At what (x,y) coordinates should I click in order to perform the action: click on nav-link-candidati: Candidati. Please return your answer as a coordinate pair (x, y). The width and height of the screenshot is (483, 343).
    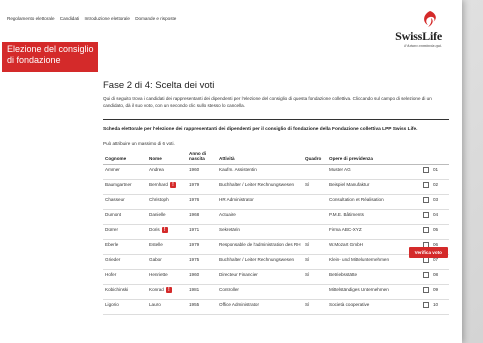
    Looking at the image, I should click on (69, 18).